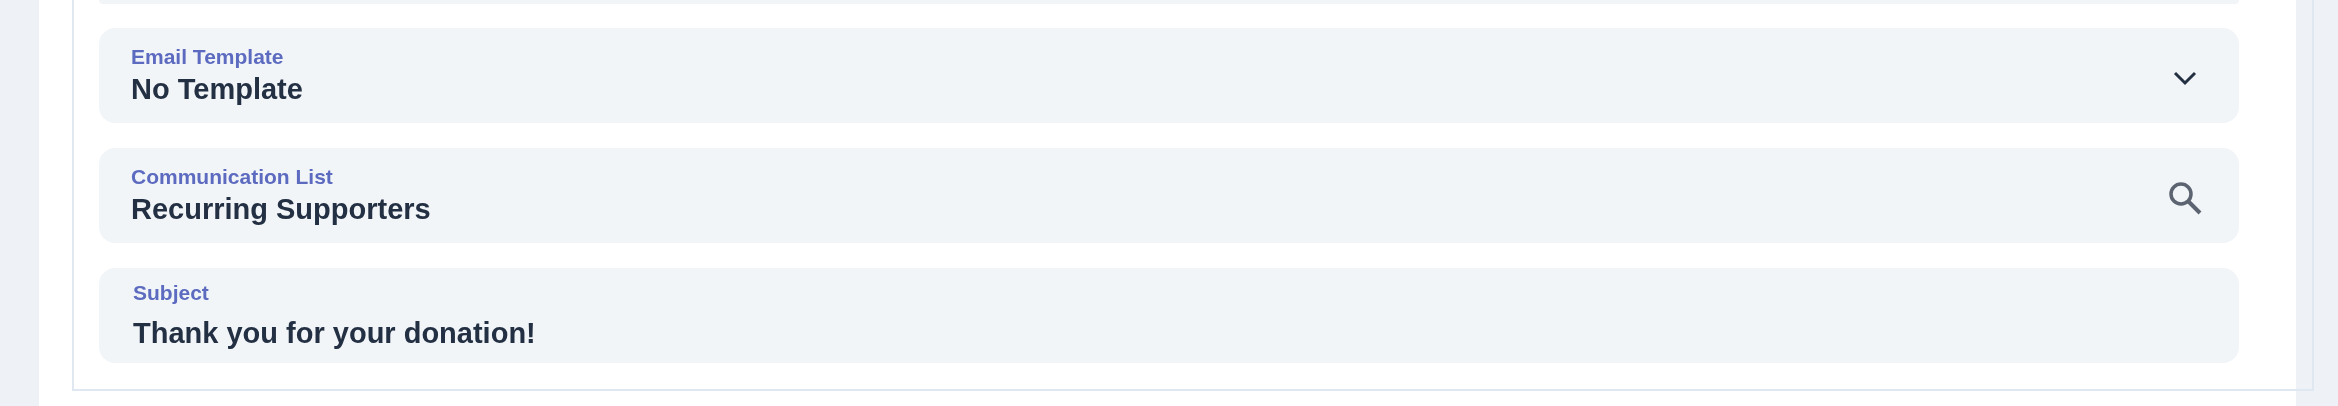 This screenshot has width=2338, height=406. I want to click on field-label: Subject, so click(171, 292).